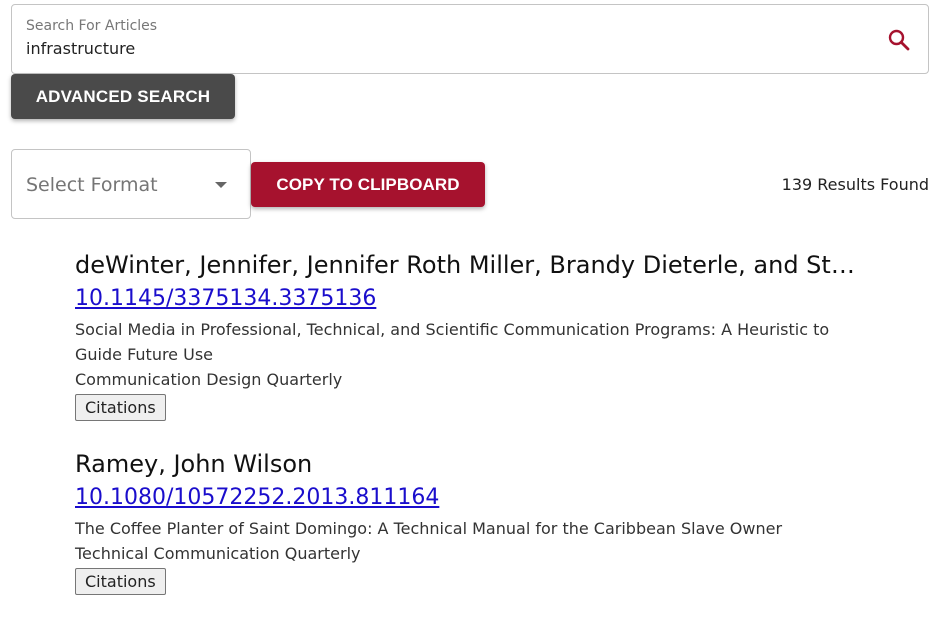  I want to click on copy-to-clipboard-button: COPY TO CLIPBOARD, so click(368, 184).